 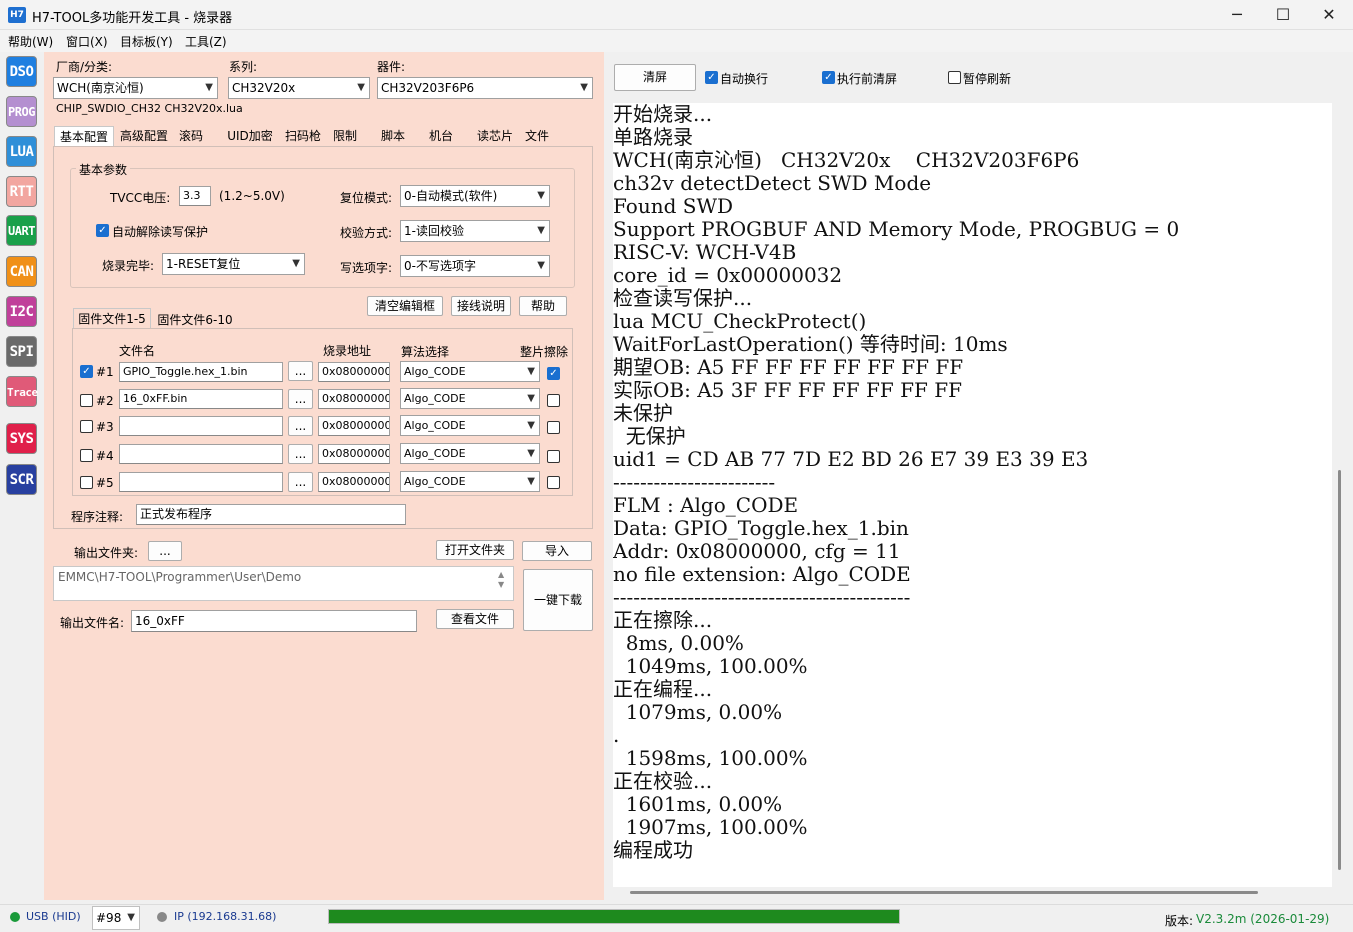 What do you see at coordinates (195, 320) in the screenshot?
I see `tab-firmware-6-10: 固件文件6-10` at bounding box center [195, 320].